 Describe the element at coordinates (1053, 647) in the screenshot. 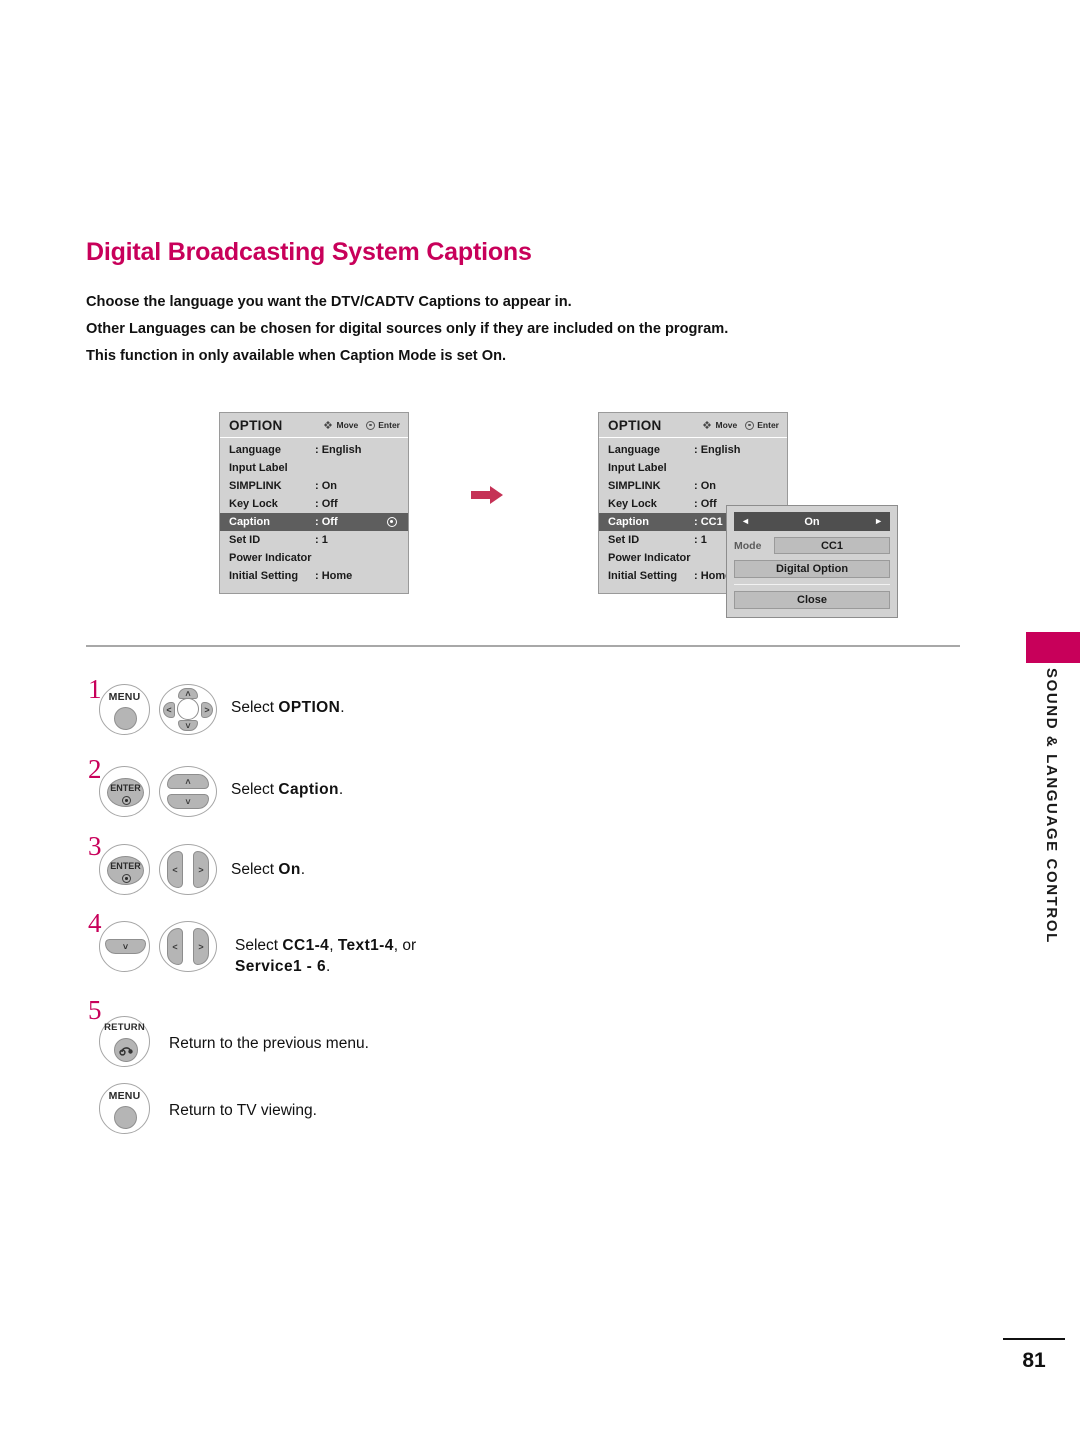

I see `sidebar-accent-block` at that location.